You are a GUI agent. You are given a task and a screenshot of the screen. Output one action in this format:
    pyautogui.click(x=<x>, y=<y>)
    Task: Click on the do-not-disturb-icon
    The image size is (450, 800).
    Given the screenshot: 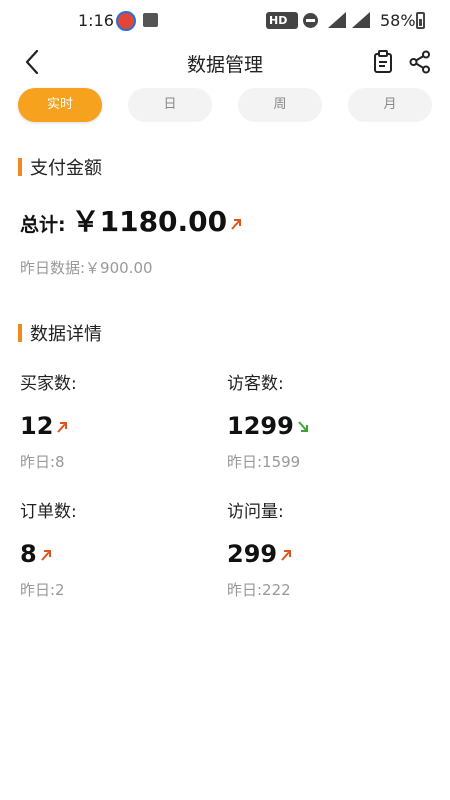 What is the action you would take?
    pyautogui.click(x=310, y=20)
    